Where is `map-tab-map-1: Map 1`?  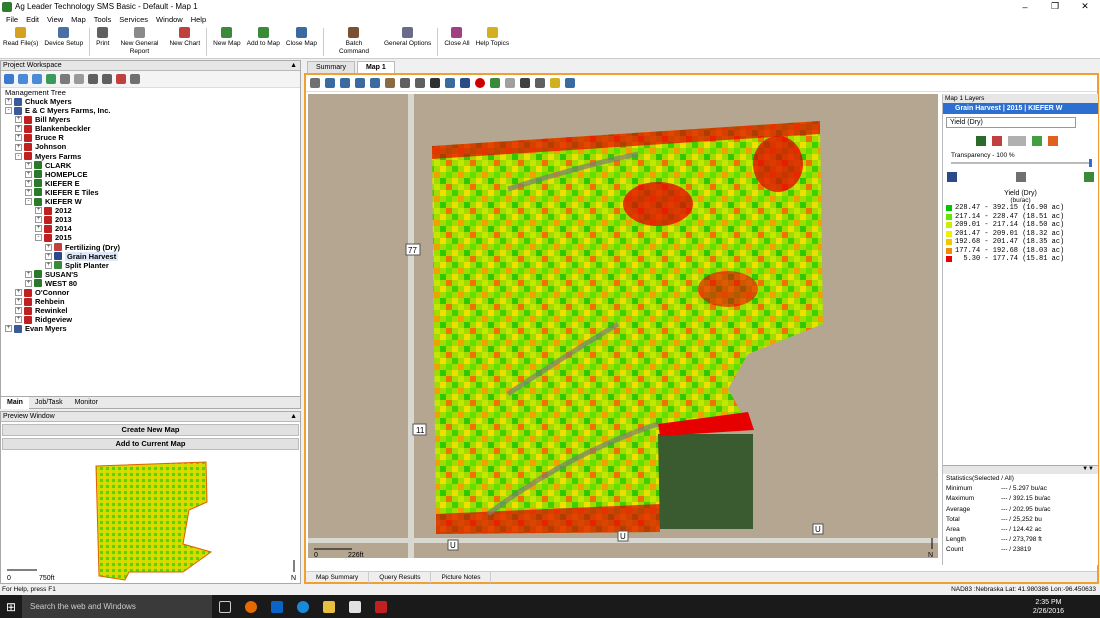
map-tab-map-1: Map 1 is located at coordinates (375, 67).